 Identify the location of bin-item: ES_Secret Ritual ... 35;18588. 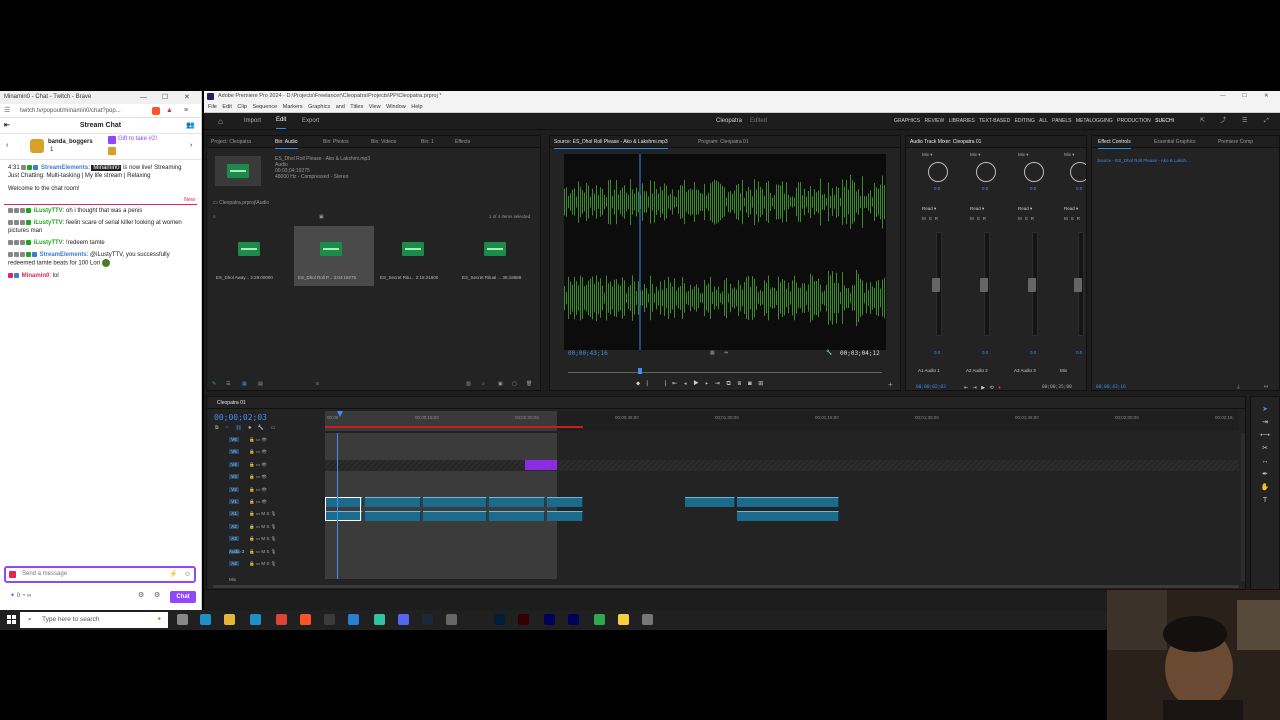
(498, 256).